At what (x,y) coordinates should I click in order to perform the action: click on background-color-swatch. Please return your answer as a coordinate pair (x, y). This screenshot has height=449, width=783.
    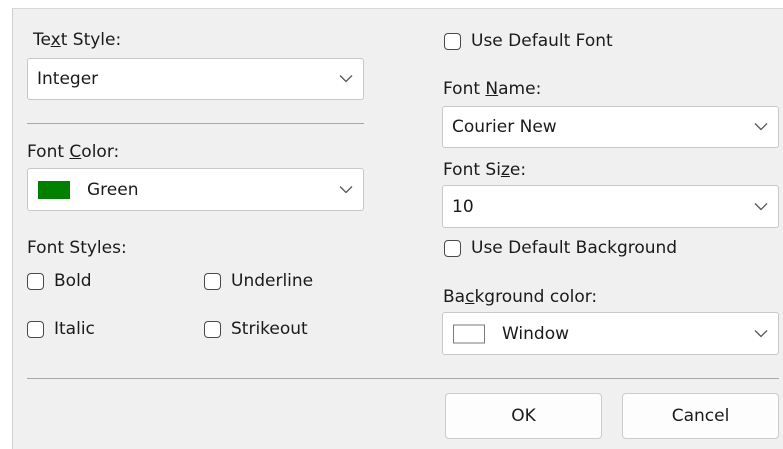
    Looking at the image, I should click on (469, 333).